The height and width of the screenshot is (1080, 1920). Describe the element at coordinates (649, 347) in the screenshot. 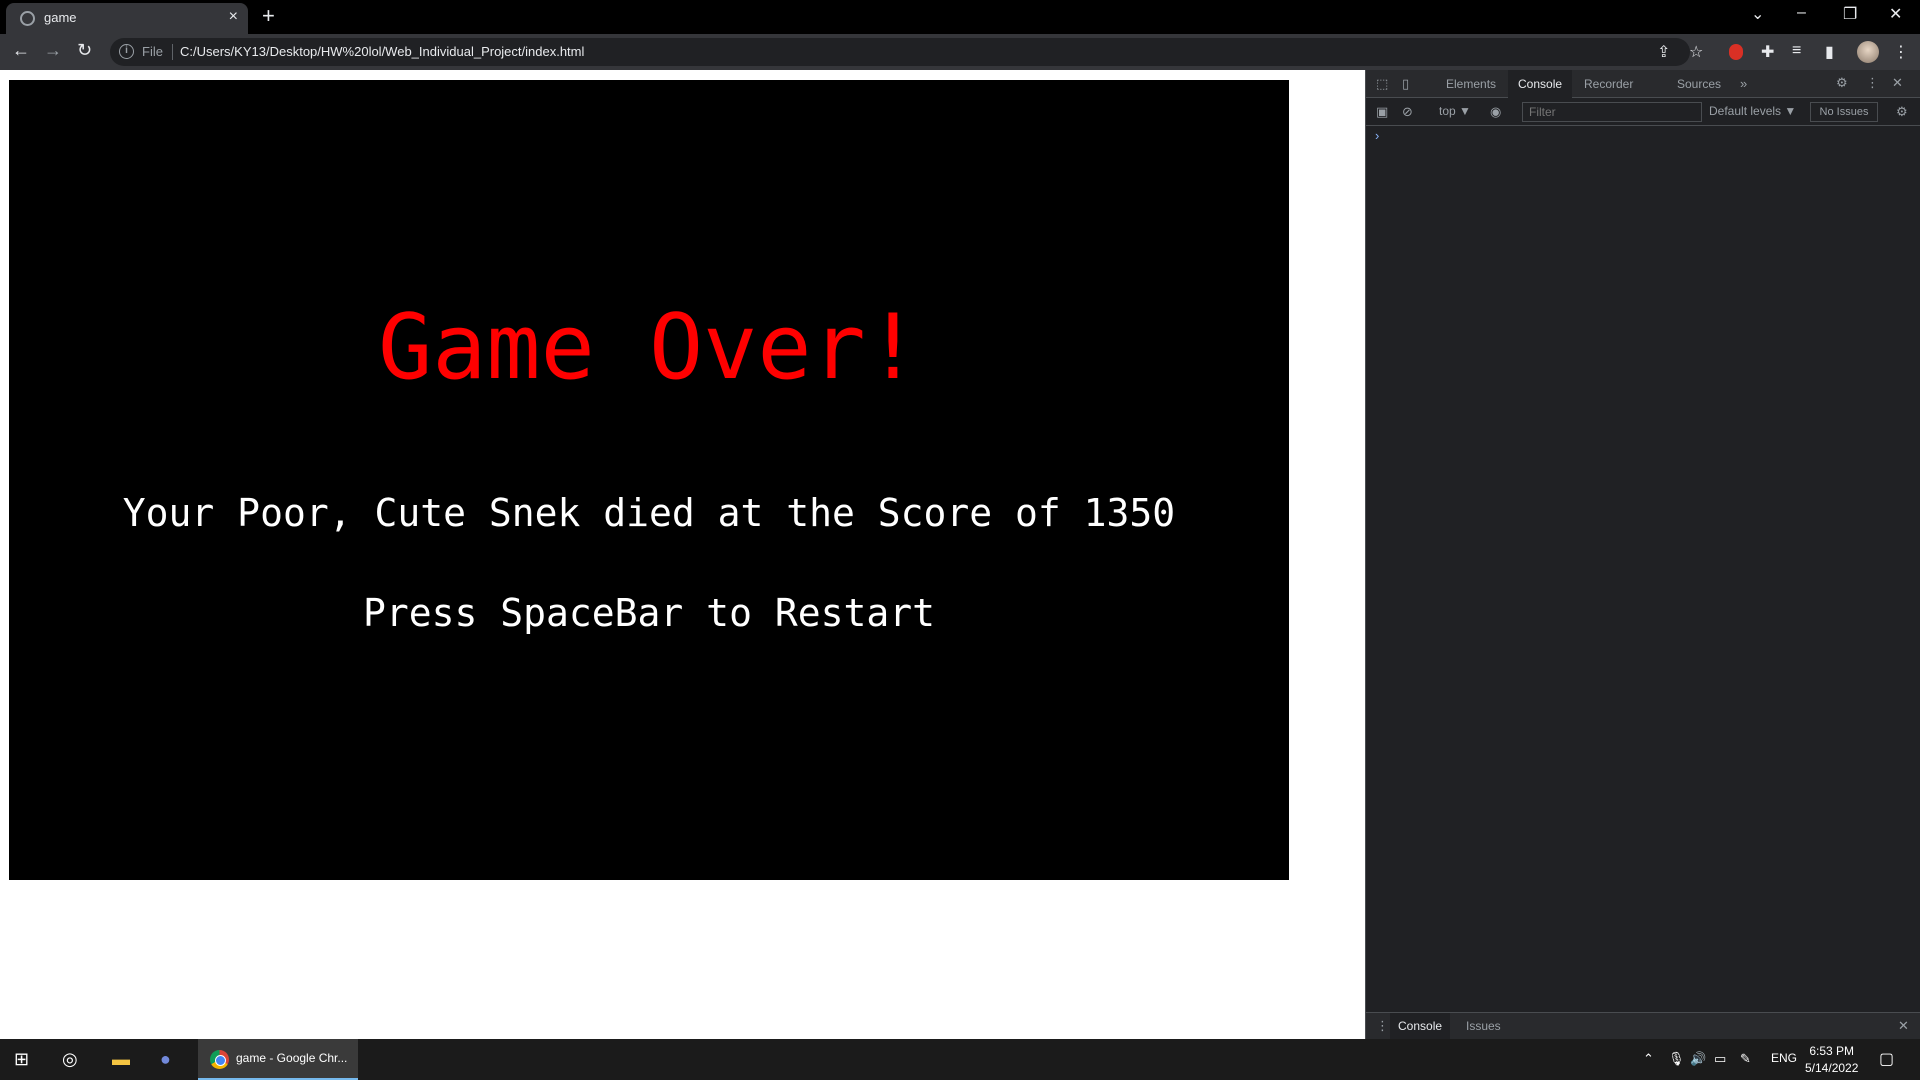

I see `game-over-title: Game Over!` at that location.